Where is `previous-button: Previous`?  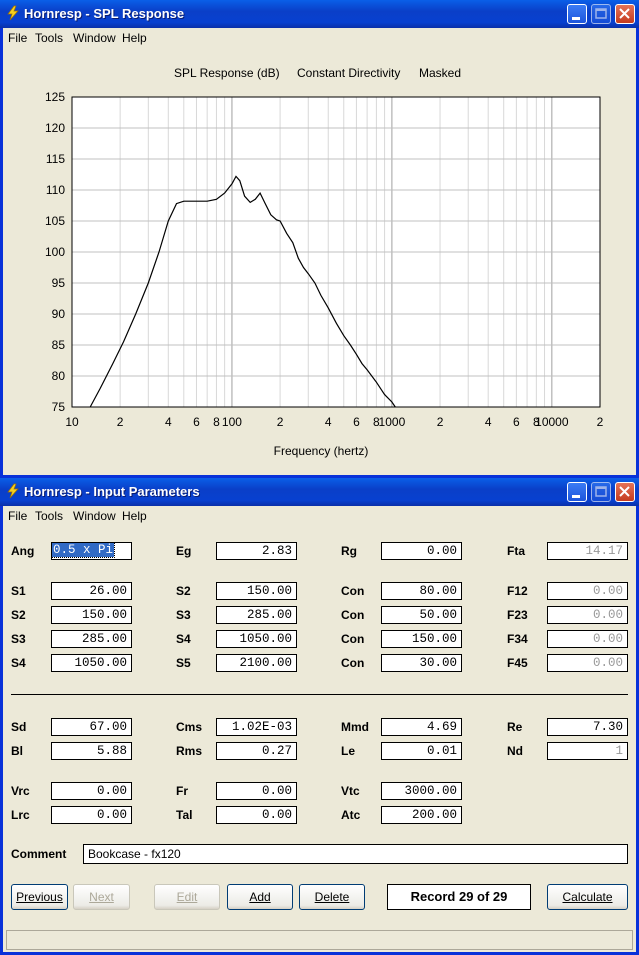 previous-button: Previous is located at coordinates (39, 897).